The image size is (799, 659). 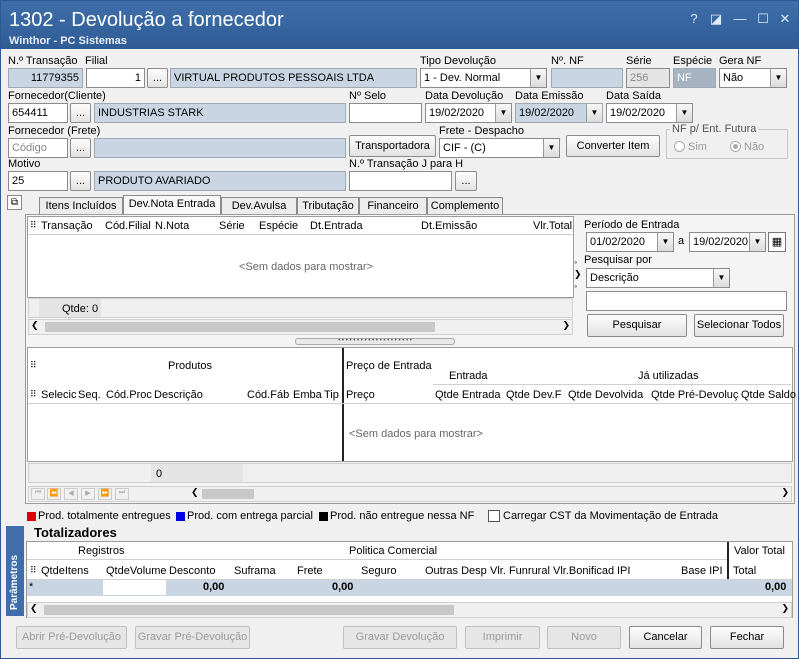 What do you see at coordinates (502, 637) in the screenshot?
I see `imprimir-button: Imprimir` at bounding box center [502, 637].